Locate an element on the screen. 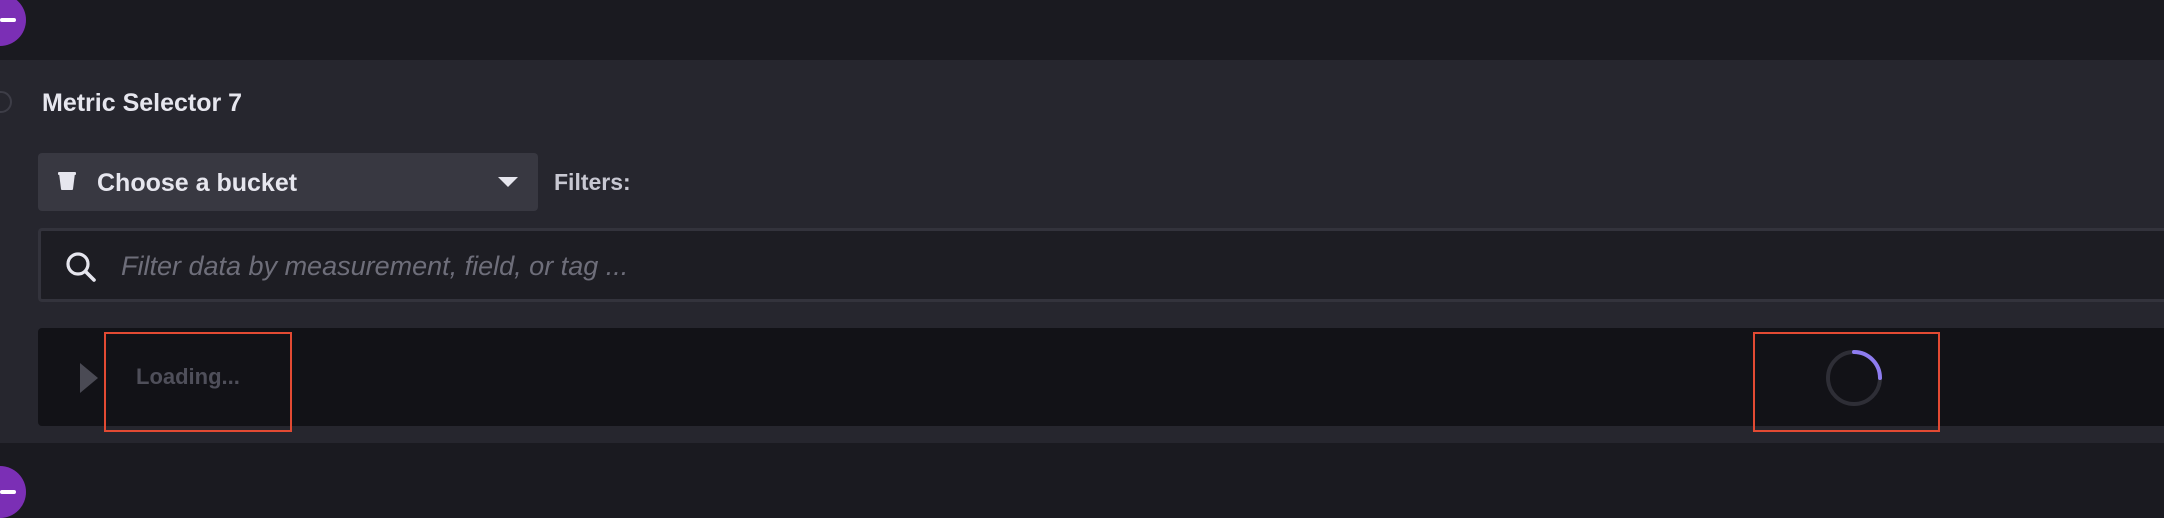  search-icon is located at coordinates (81, 267).